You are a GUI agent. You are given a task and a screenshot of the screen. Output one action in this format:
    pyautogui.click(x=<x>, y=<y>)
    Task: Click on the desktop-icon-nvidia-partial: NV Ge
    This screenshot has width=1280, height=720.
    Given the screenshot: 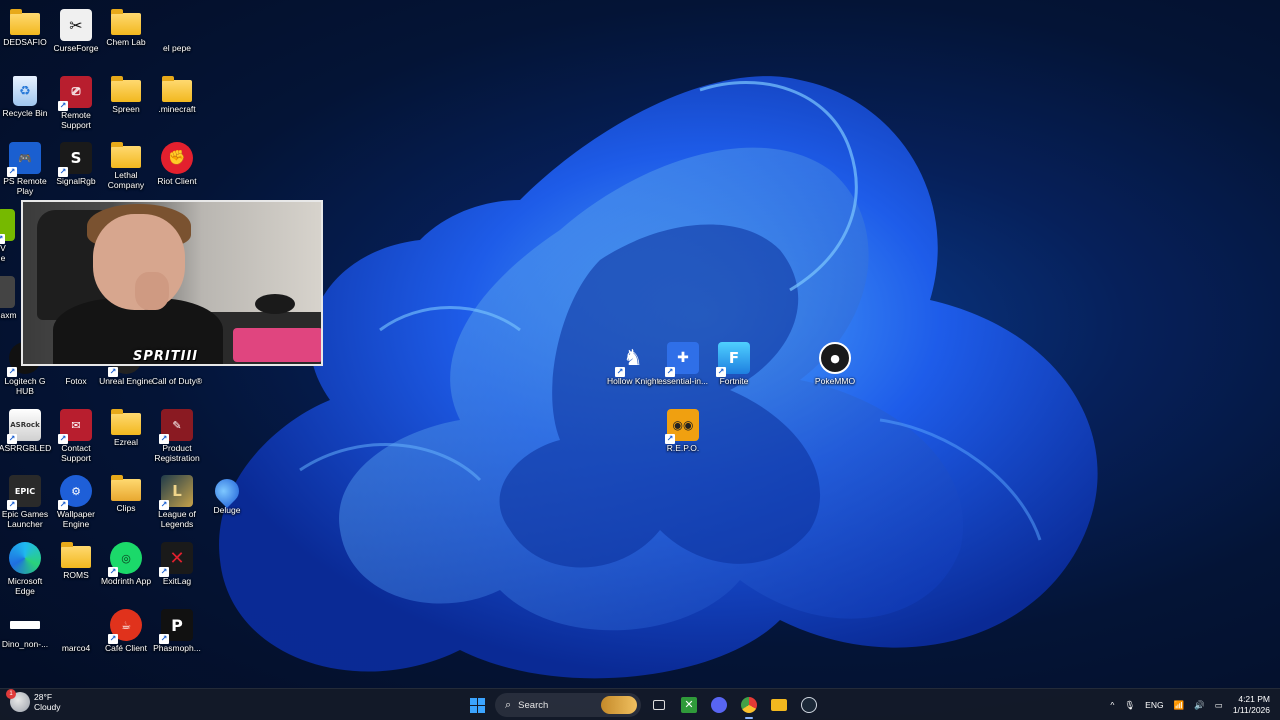 What is the action you would take?
    pyautogui.click(x=9, y=238)
    